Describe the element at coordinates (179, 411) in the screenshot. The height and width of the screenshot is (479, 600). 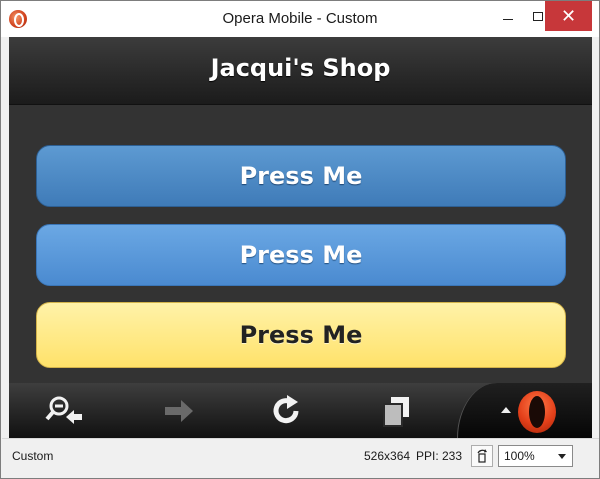
I see `forward-icon` at that location.